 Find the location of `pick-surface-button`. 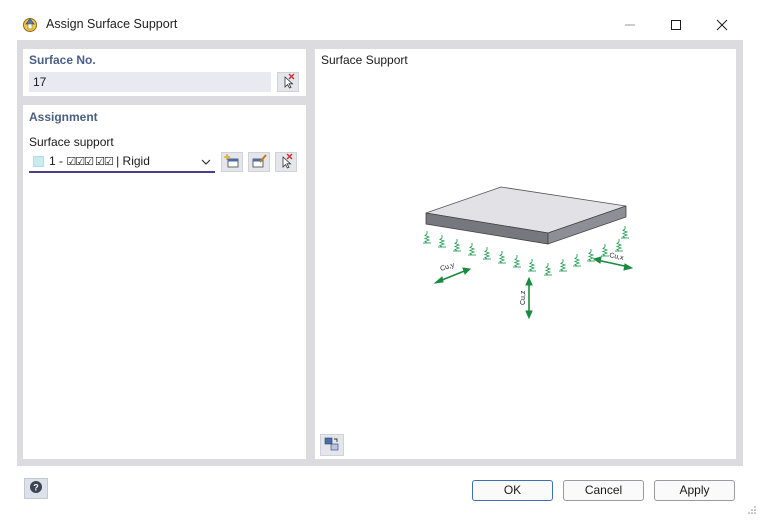

pick-surface-button is located at coordinates (288, 82).